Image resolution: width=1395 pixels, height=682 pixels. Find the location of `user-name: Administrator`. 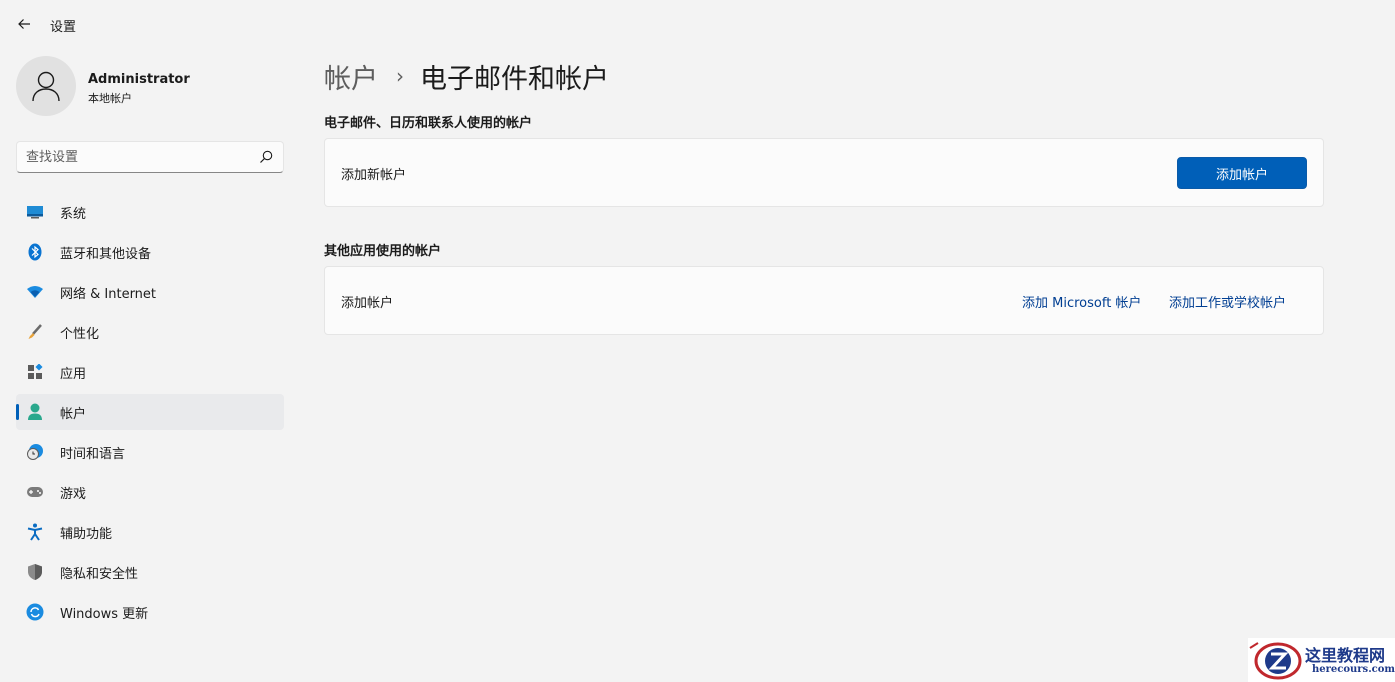

user-name: Administrator is located at coordinates (139, 79).